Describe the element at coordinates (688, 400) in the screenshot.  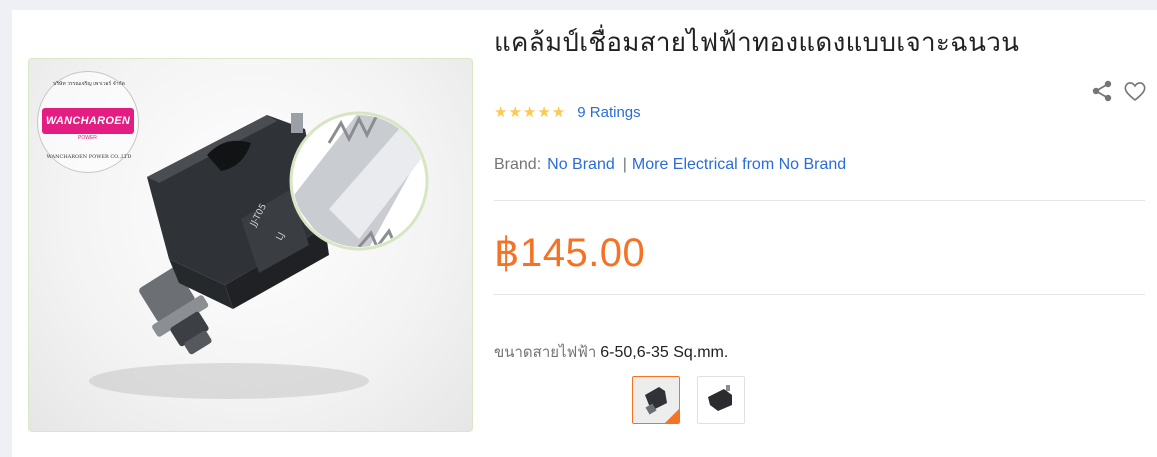
I see `variant-thumbnails` at that location.